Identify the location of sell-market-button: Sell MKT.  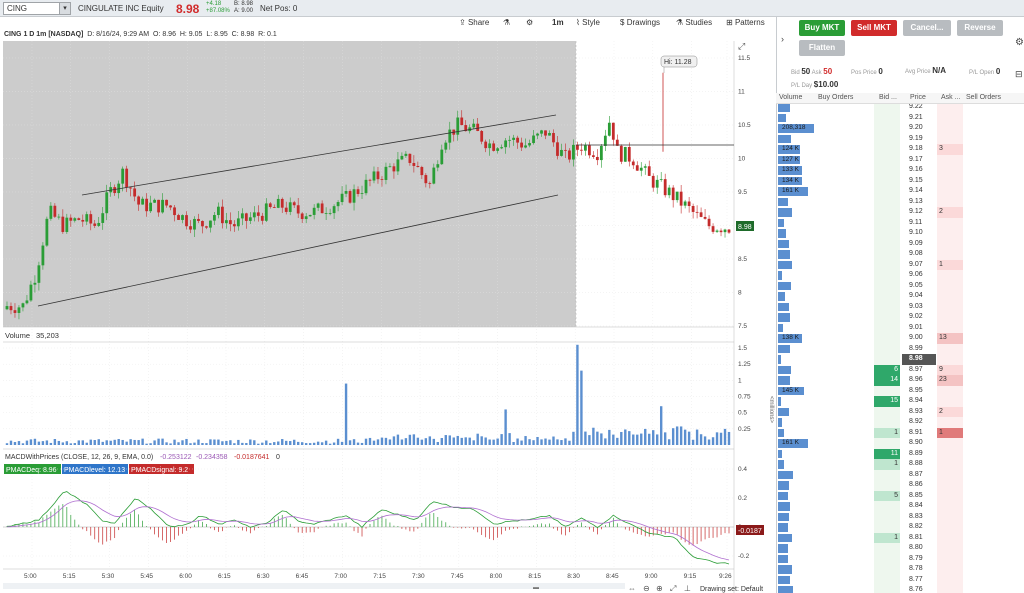
(874, 28).